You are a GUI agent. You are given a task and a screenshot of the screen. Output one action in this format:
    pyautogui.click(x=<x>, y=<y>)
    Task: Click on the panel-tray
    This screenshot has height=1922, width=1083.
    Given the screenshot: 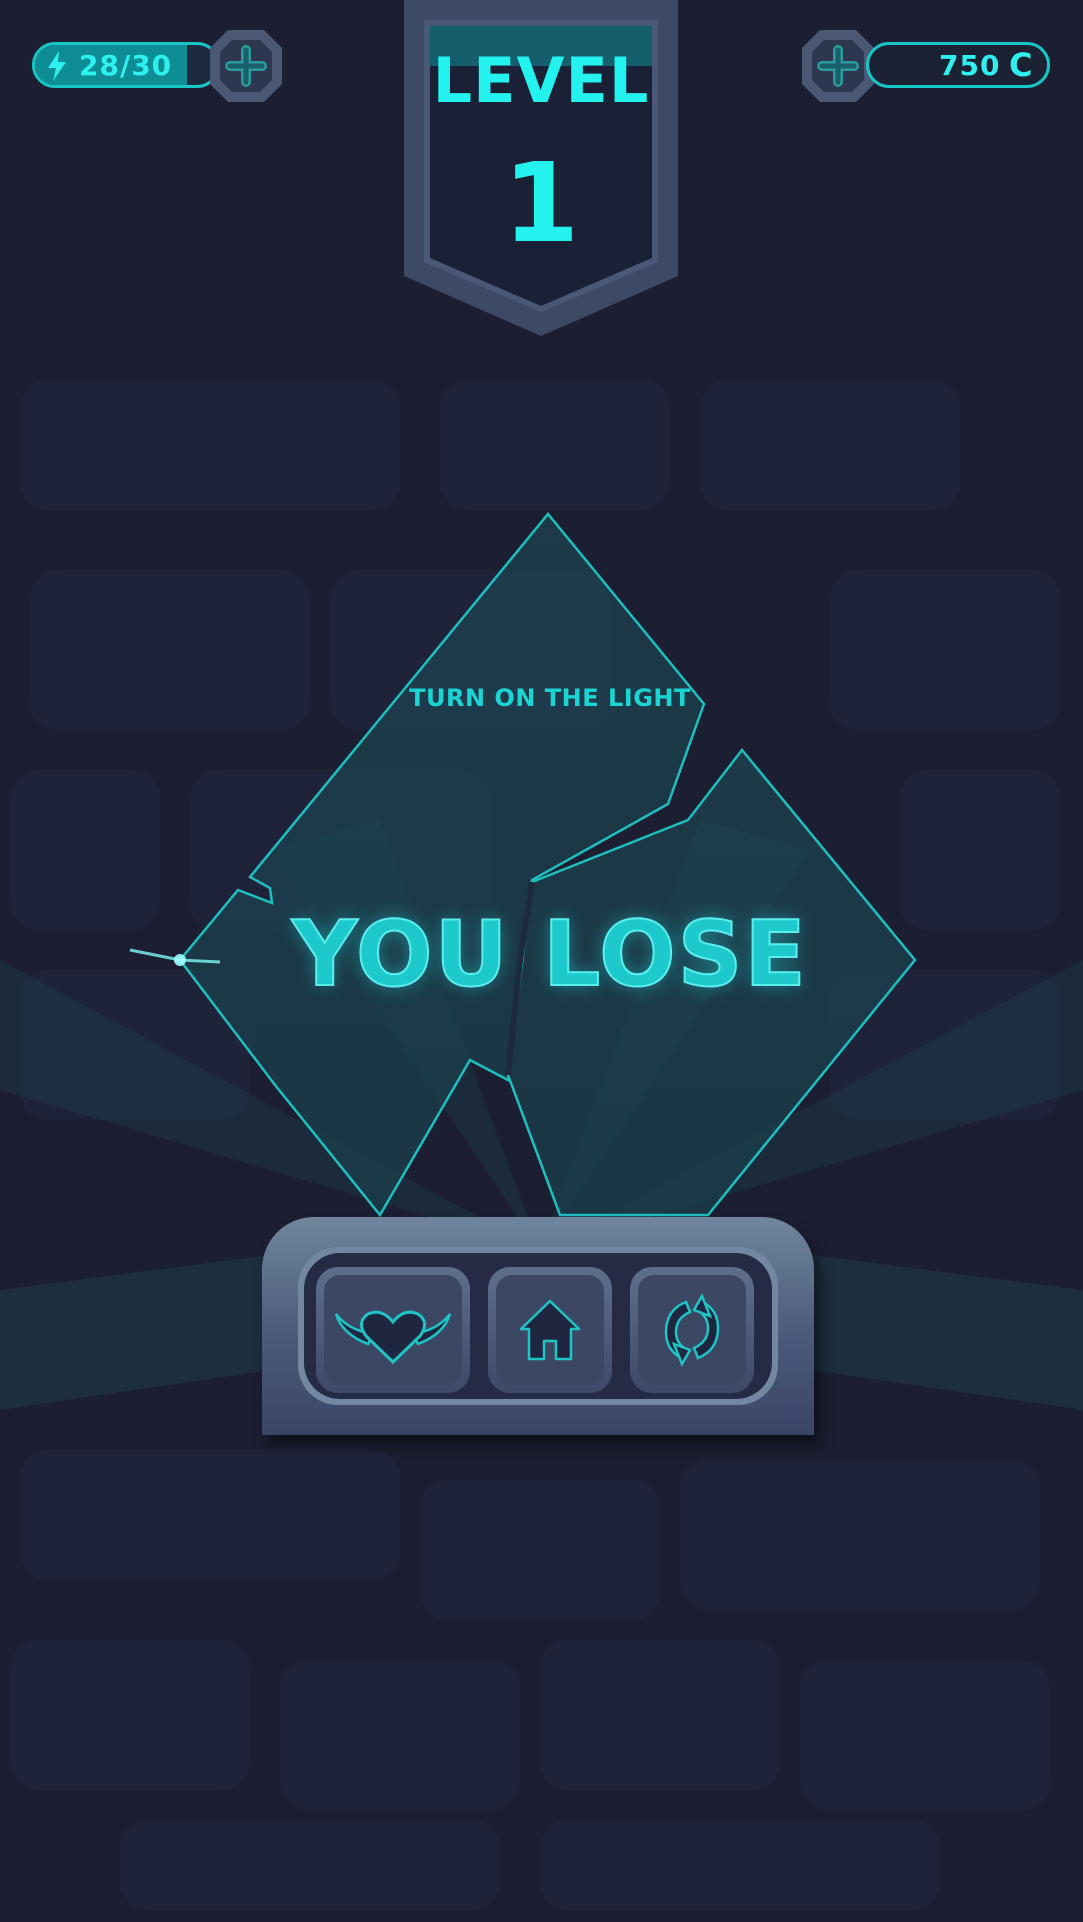 What is the action you would take?
    pyautogui.click(x=538, y=1326)
    